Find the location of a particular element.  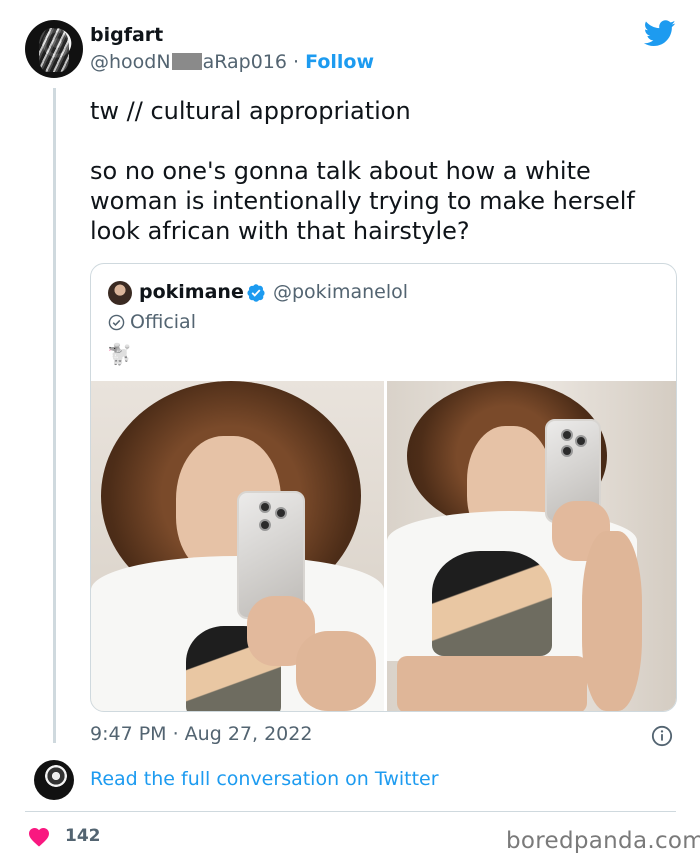

official-badge-icon is located at coordinates (116, 322).